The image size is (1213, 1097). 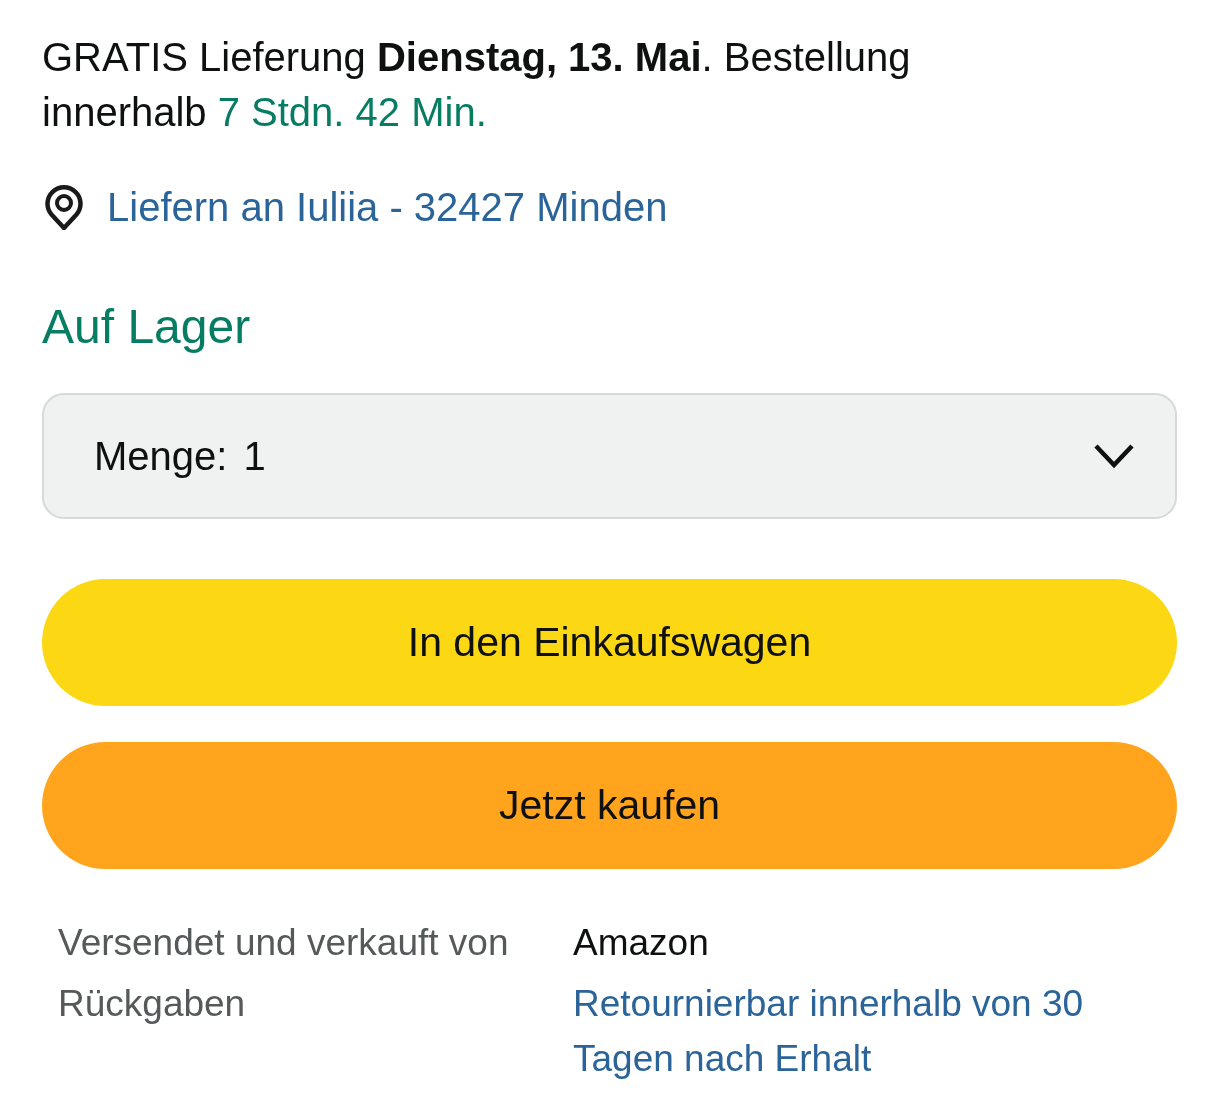 What do you see at coordinates (283, 943) in the screenshot?
I see `detail-label: Versendet und verkauft von` at bounding box center [283, 943].